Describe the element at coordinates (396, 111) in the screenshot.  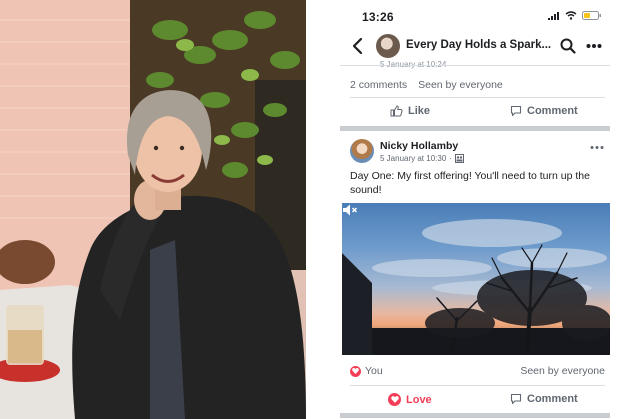
I see `like-icon` at that location.